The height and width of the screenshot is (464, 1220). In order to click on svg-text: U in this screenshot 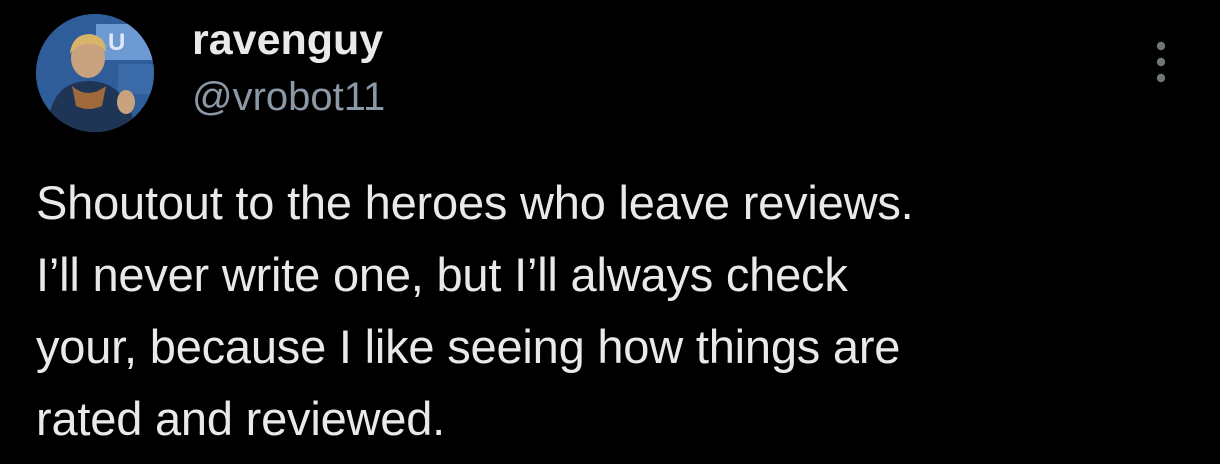, I will do `click(116, 42)`.